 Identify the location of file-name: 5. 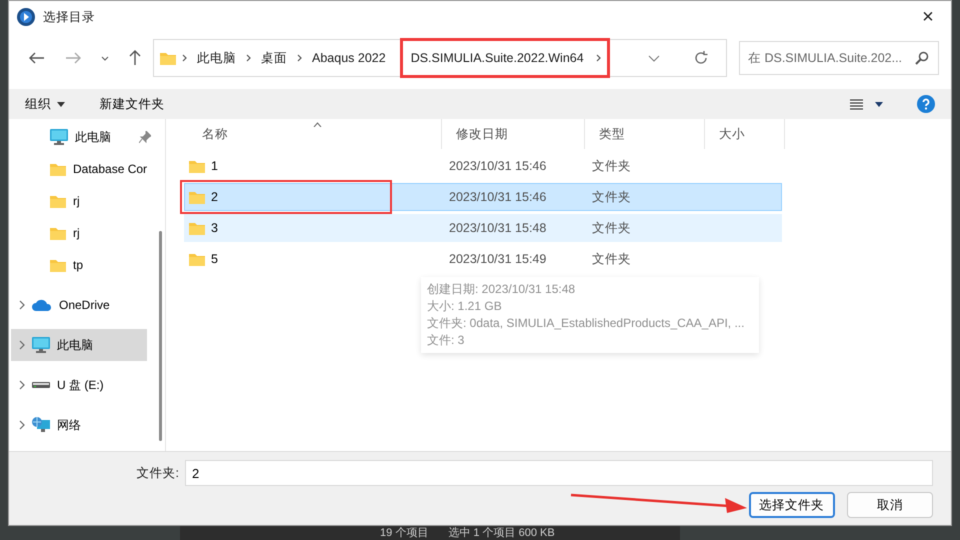
(214, 259).